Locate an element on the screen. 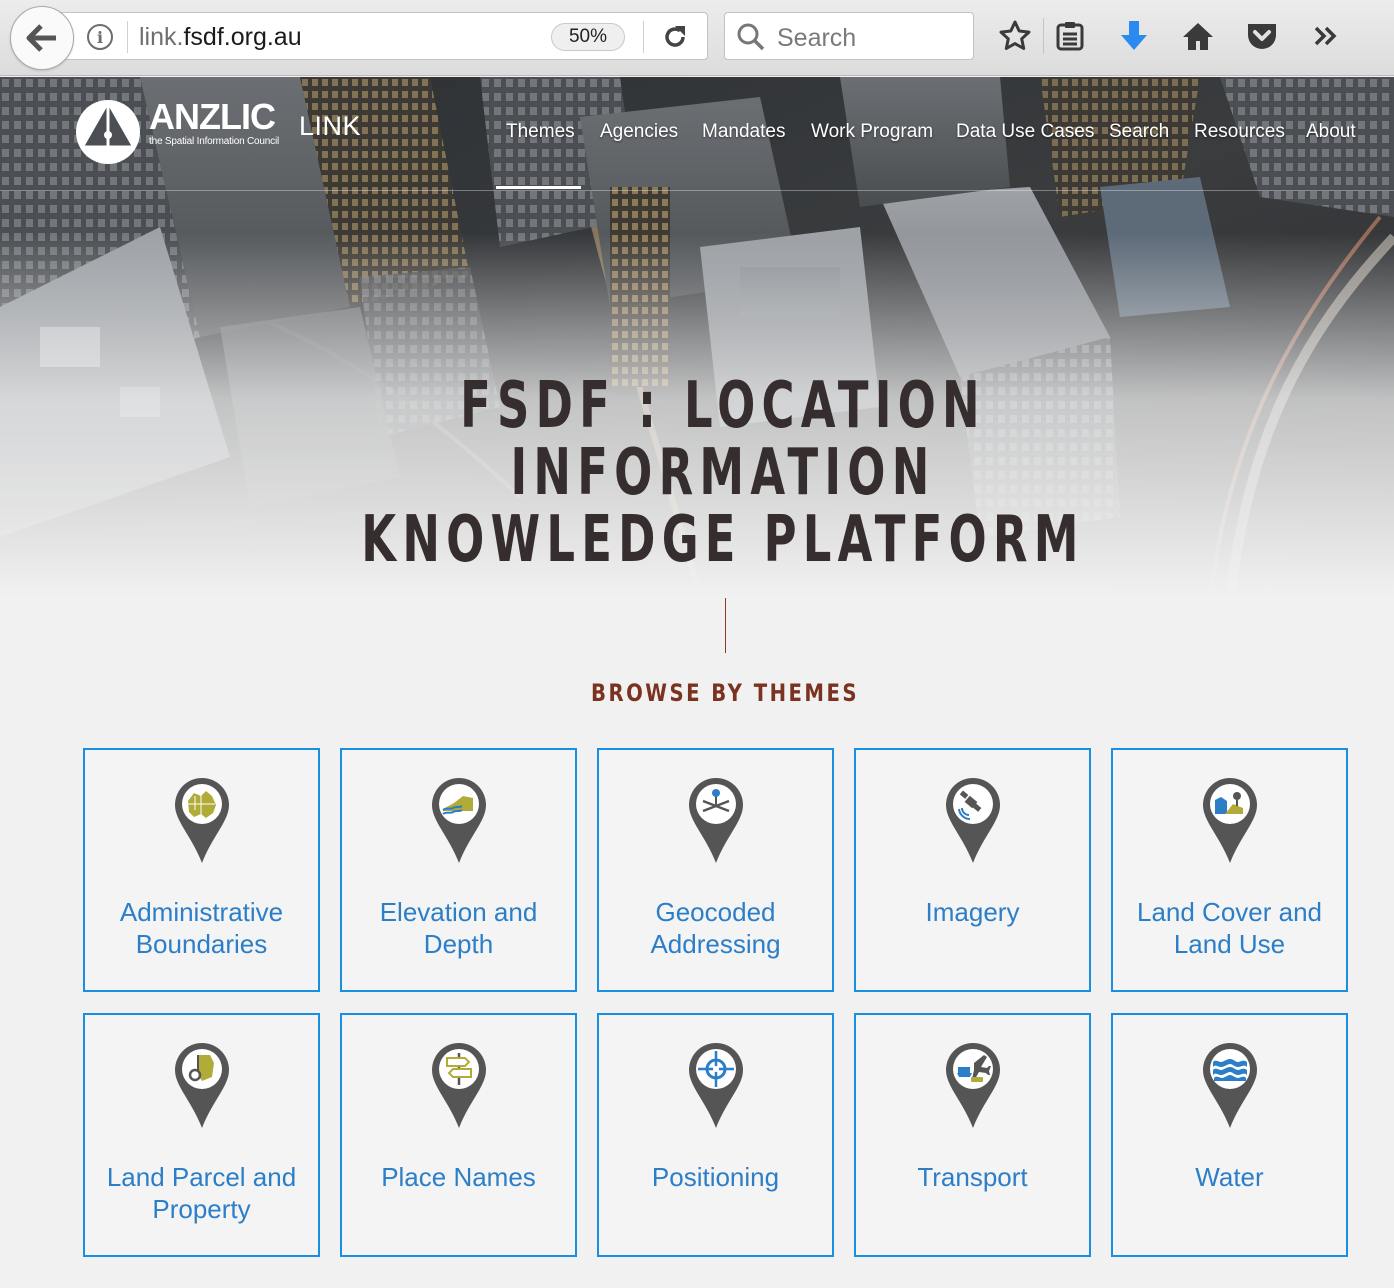  home-icon is located at coordinates (1198, 36).